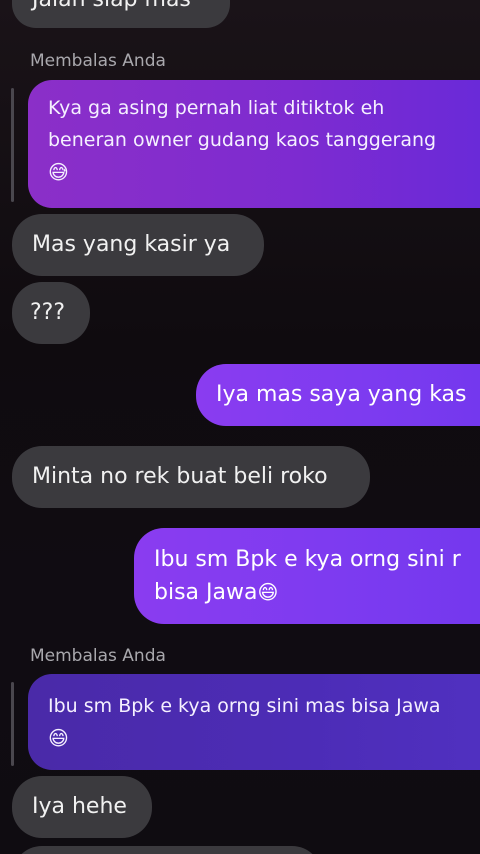 This screenshot has height=854, width=480. What do you see at coordinates (206, 592) in the screenshot?
I see `message-line: bisa Jawa` at bounding box center [206, 592].